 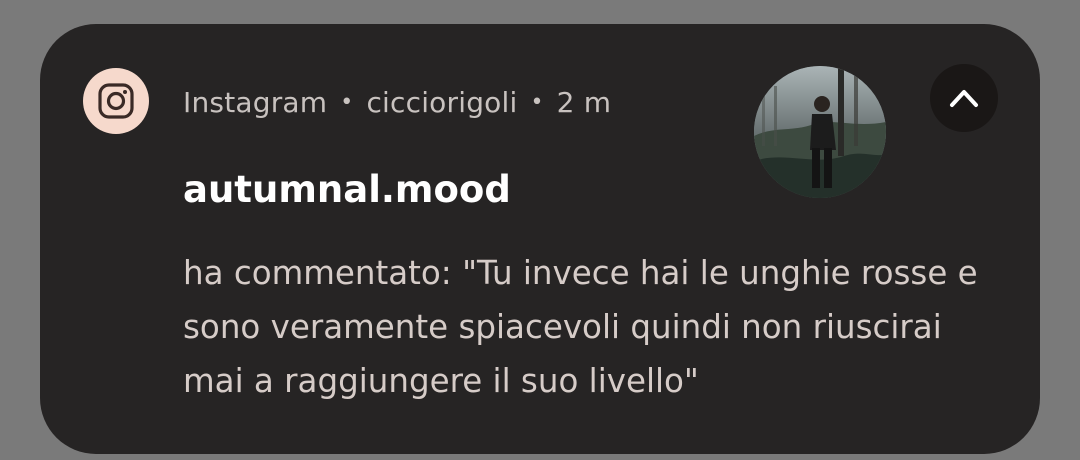 I want to click on chevron-up-icon, so click(x=964, y=98).